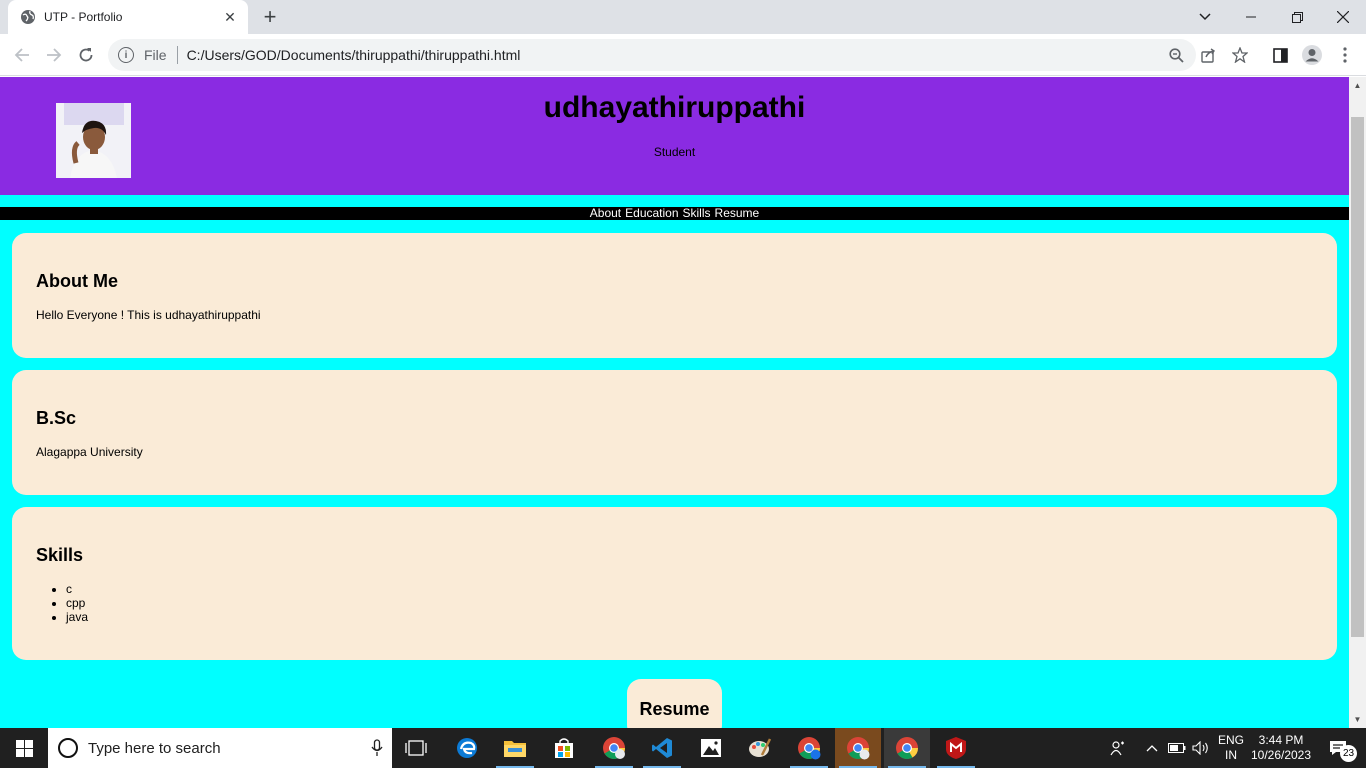 The width and height of the screenshot is (1366, 768). I want to click on people-icon, so click(1118, 748).